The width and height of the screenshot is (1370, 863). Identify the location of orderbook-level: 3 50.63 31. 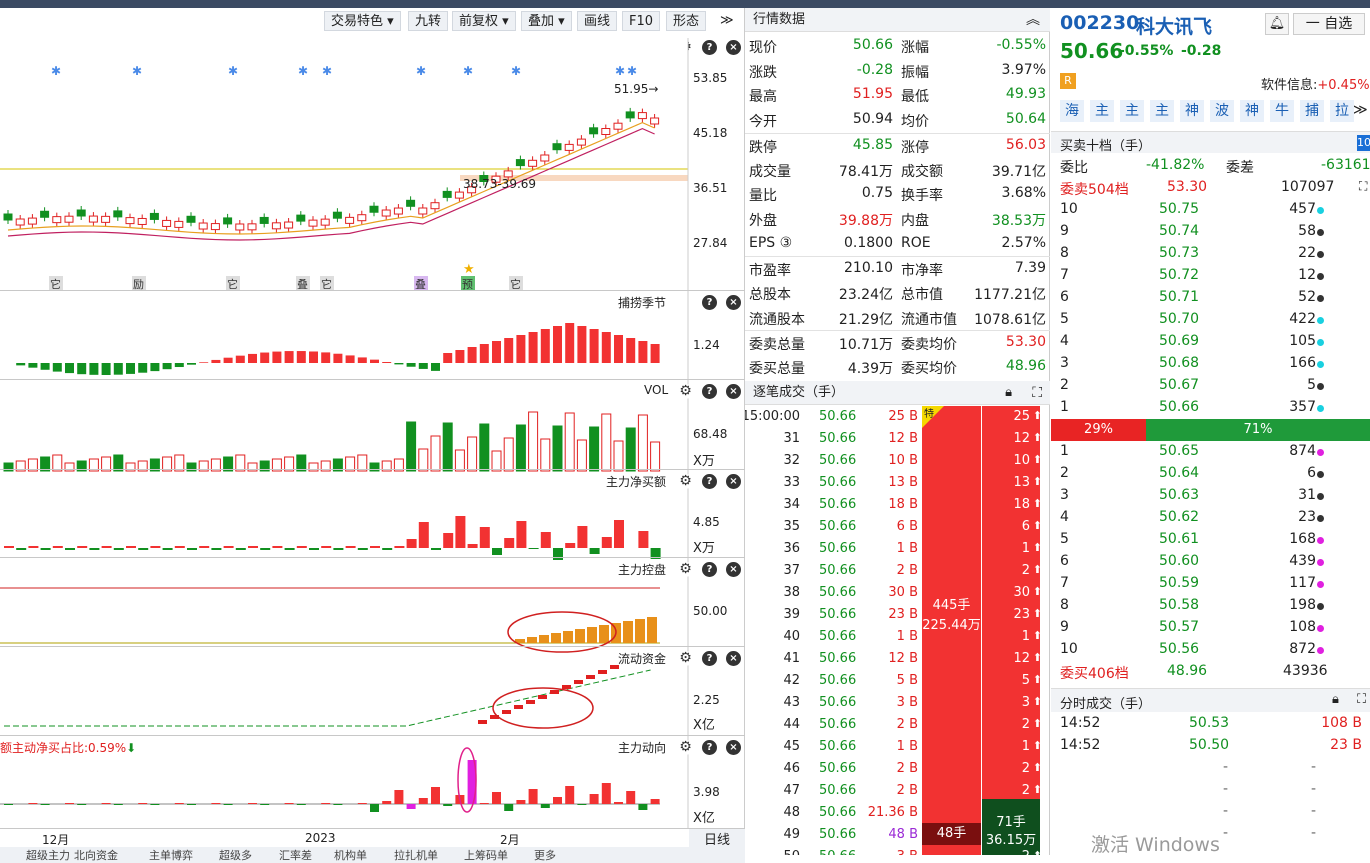
(1210, 496).